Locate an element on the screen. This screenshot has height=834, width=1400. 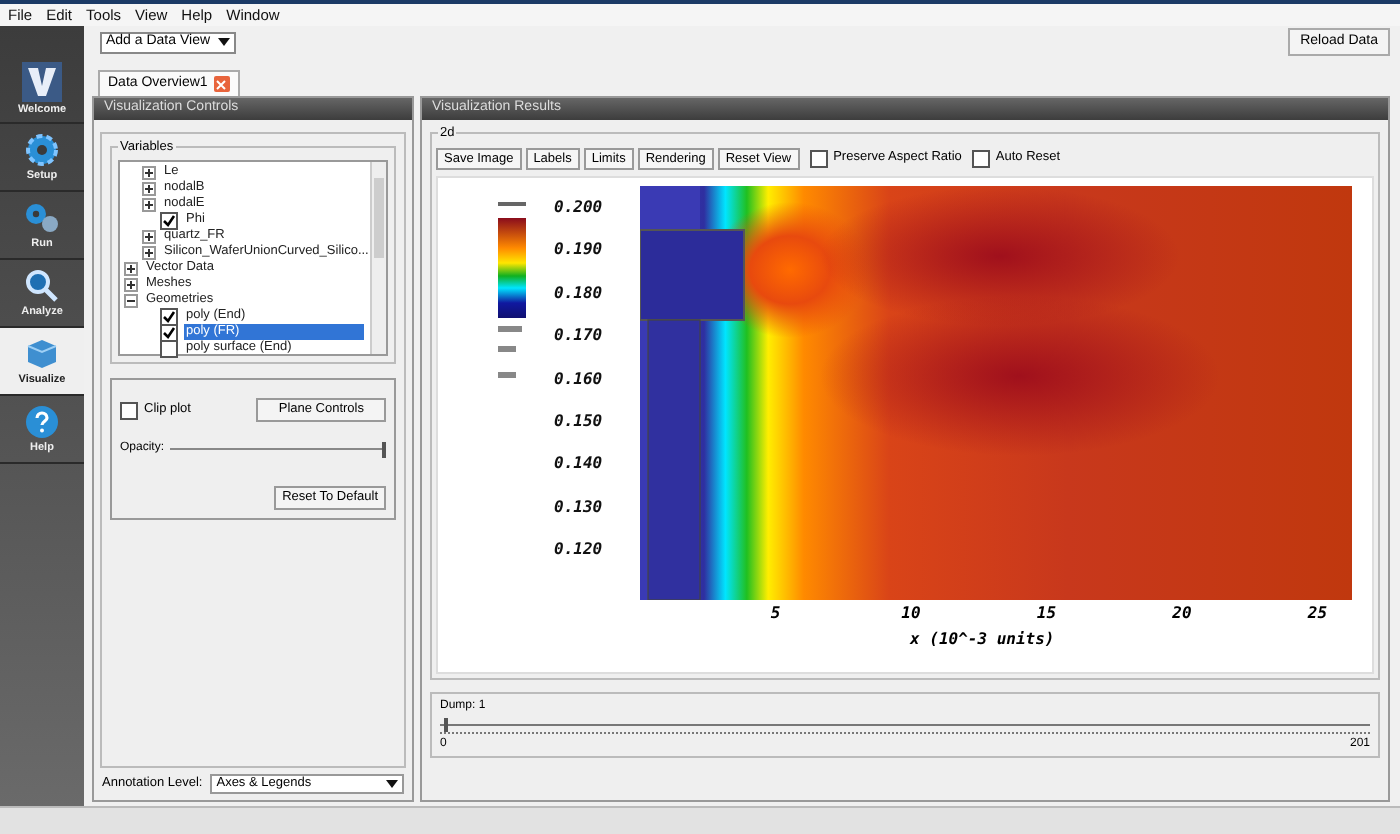
gears-icon is located at coordinates (42, 217).